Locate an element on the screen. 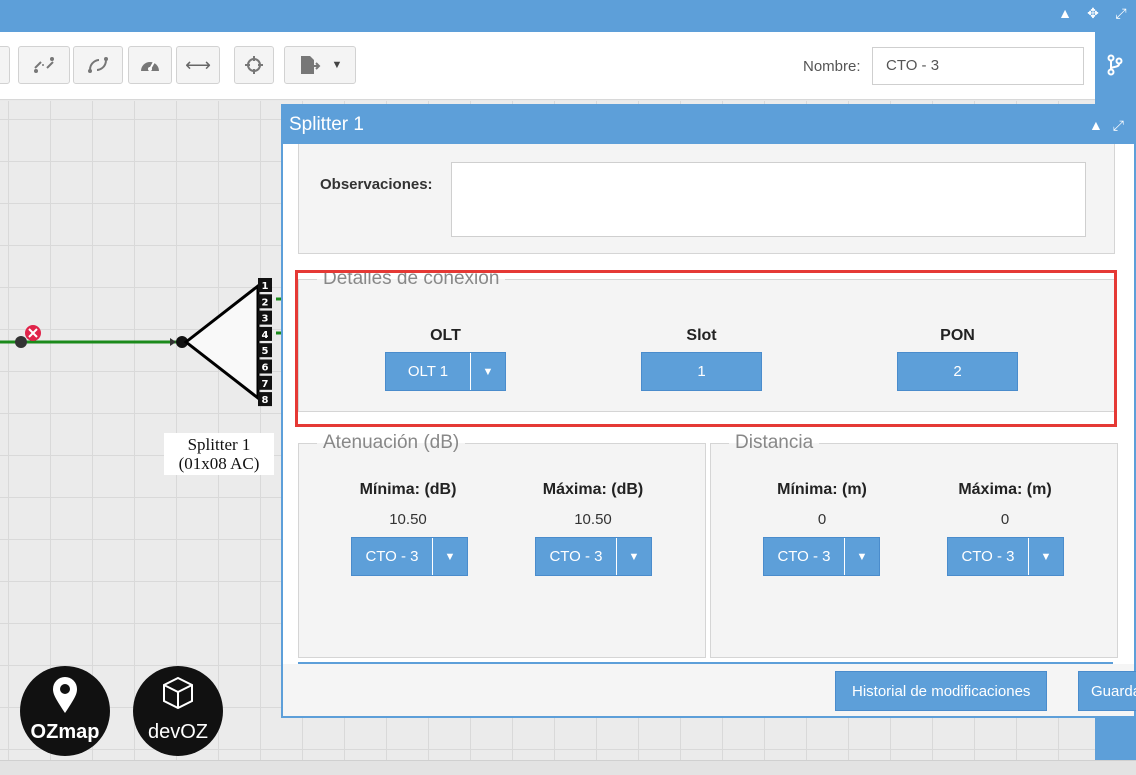 The image size is (1136, 775). olt-select: OLT 1 ▼ is located at coordinates (445, 371).